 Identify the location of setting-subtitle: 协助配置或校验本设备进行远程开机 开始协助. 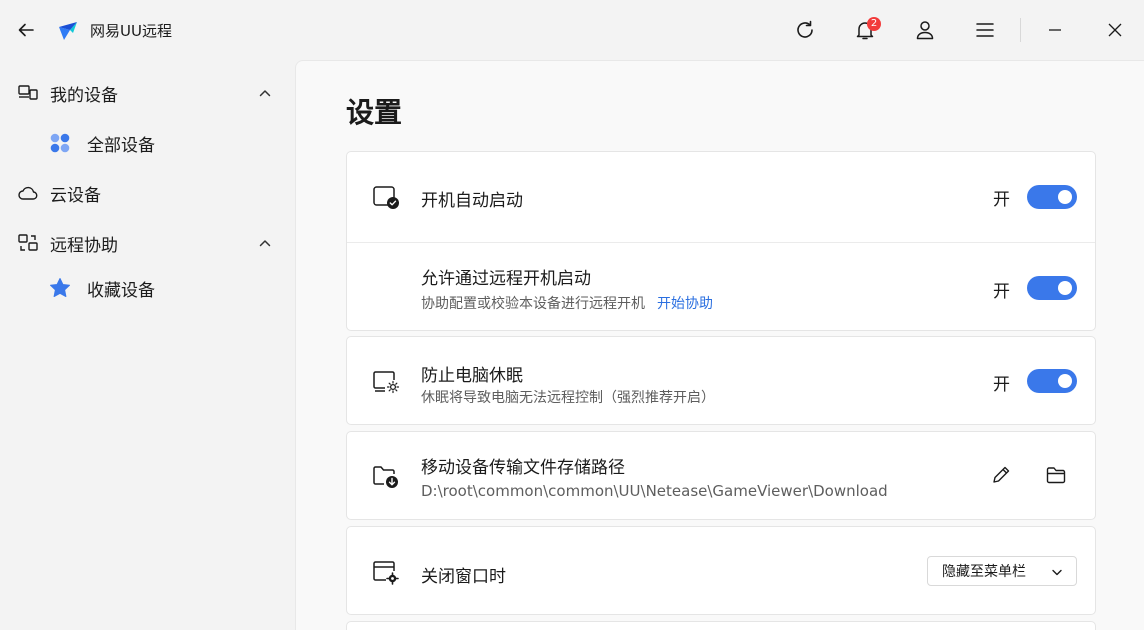
(567, 304).